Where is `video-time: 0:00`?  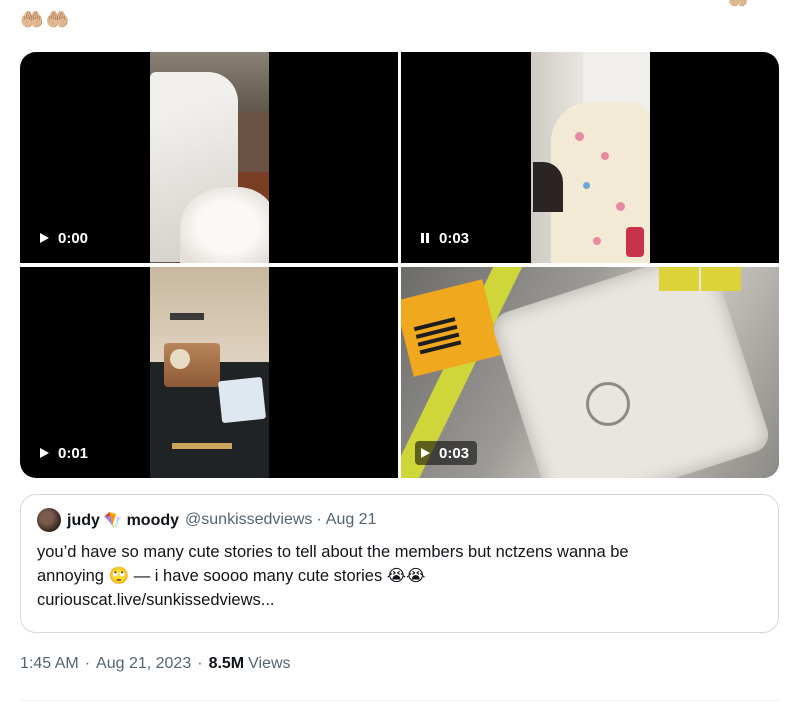 video-time: 0:00 is located at coordinates (73, 238).